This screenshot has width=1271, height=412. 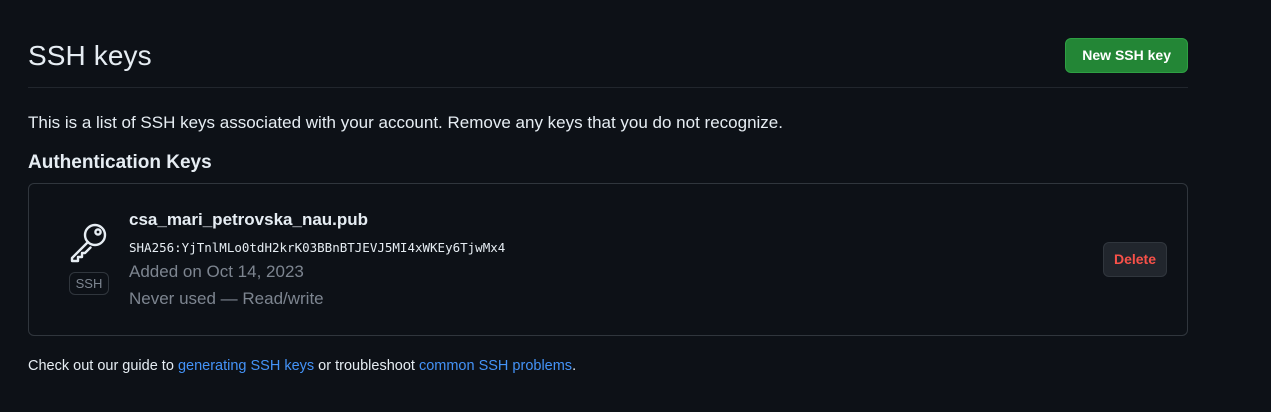 I want to click on new-ssh-key-button: New SSH key, so click(x=1126, y=55).